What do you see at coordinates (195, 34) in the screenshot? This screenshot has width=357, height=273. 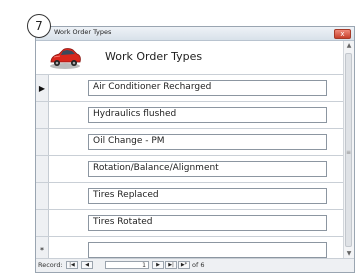 I see `title-bar: Work Order Types x` at bounding box center [195, 34].